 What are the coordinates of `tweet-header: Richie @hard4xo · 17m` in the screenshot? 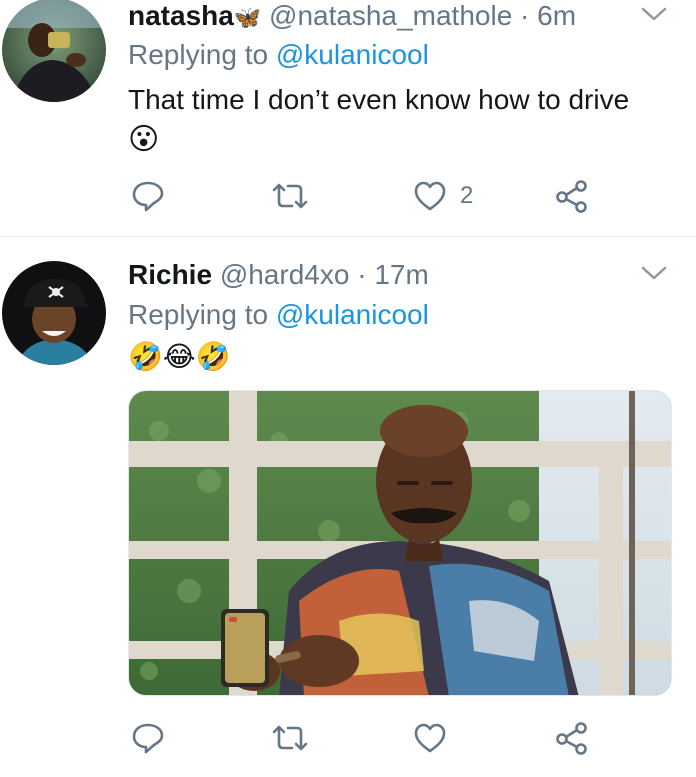 It's located at (278, 275).